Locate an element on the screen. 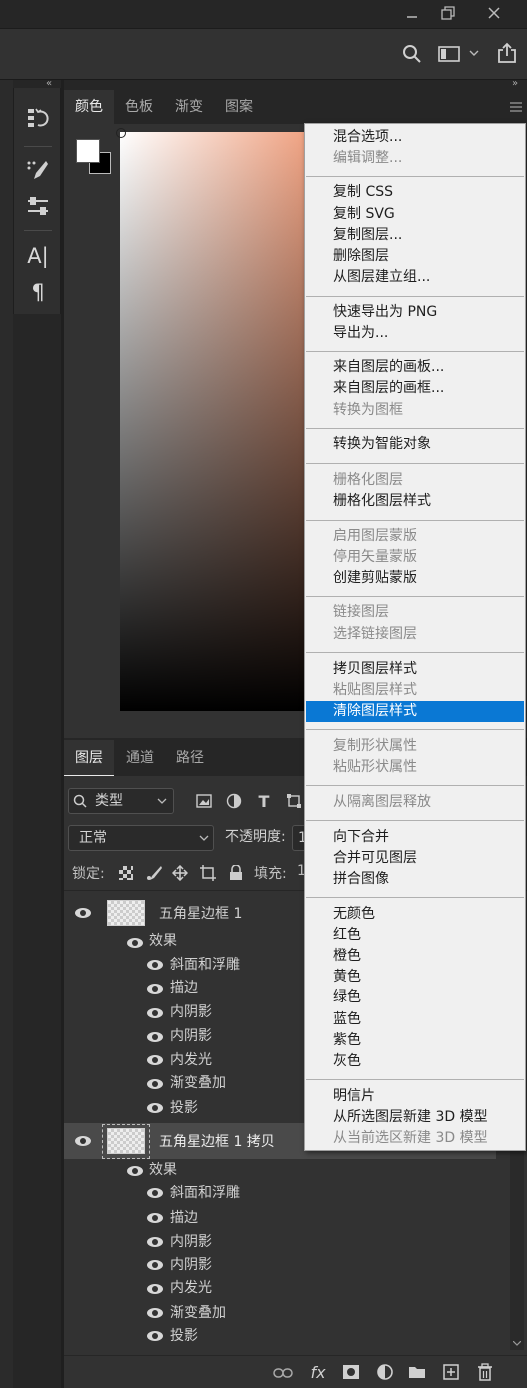  share-icon is located at coordinates (507, 53).